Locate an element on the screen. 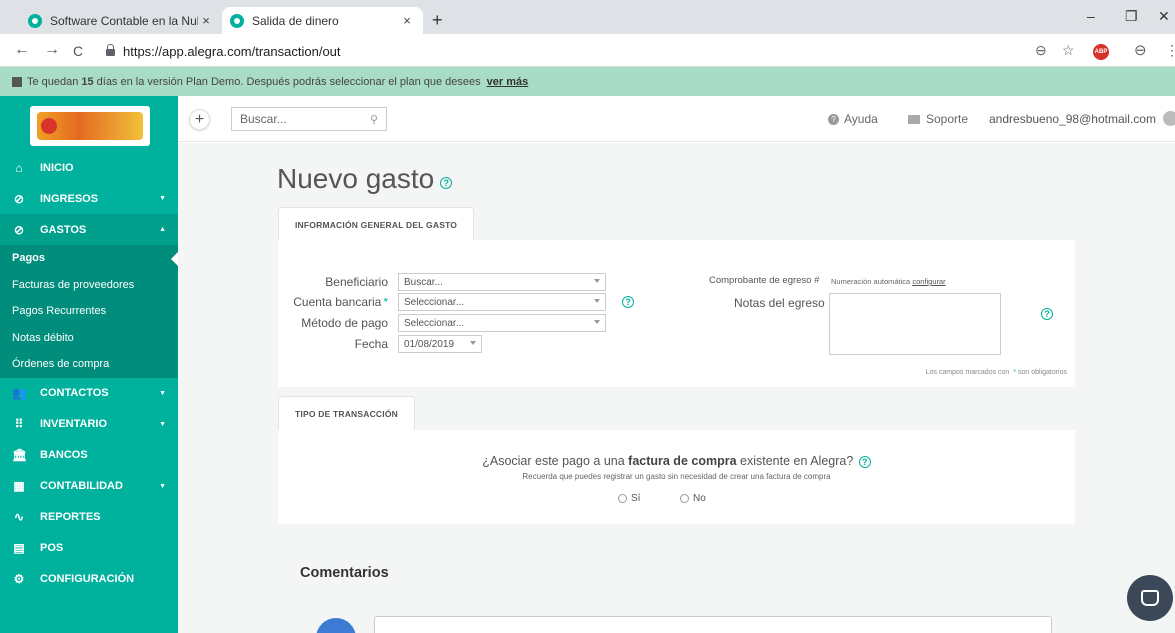 The height and width of the screenshot is (633, 1175). back-icon: ← is located at coordinates (22, 50).